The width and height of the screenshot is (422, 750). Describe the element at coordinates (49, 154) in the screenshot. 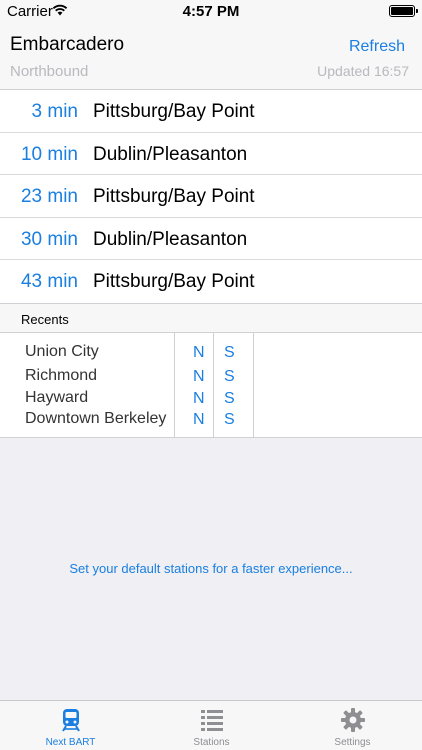

I see `departure-minutes: 10 min` at that location.